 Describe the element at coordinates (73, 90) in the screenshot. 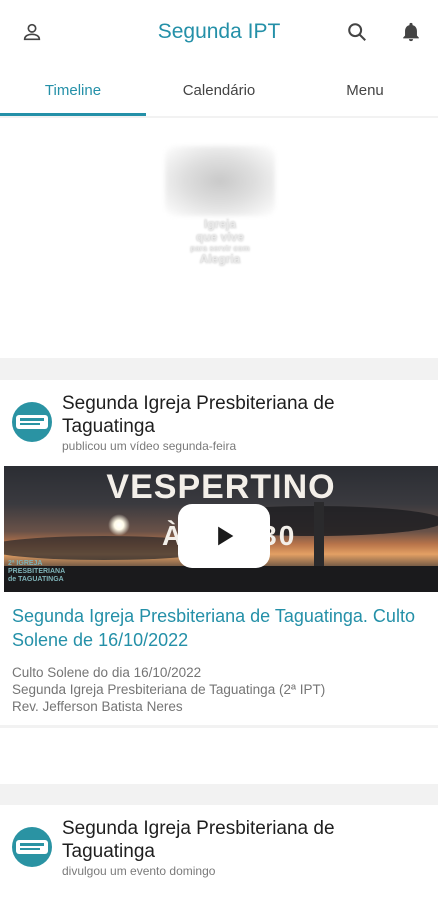

I see `tab-timeline: Timeline` at that location.